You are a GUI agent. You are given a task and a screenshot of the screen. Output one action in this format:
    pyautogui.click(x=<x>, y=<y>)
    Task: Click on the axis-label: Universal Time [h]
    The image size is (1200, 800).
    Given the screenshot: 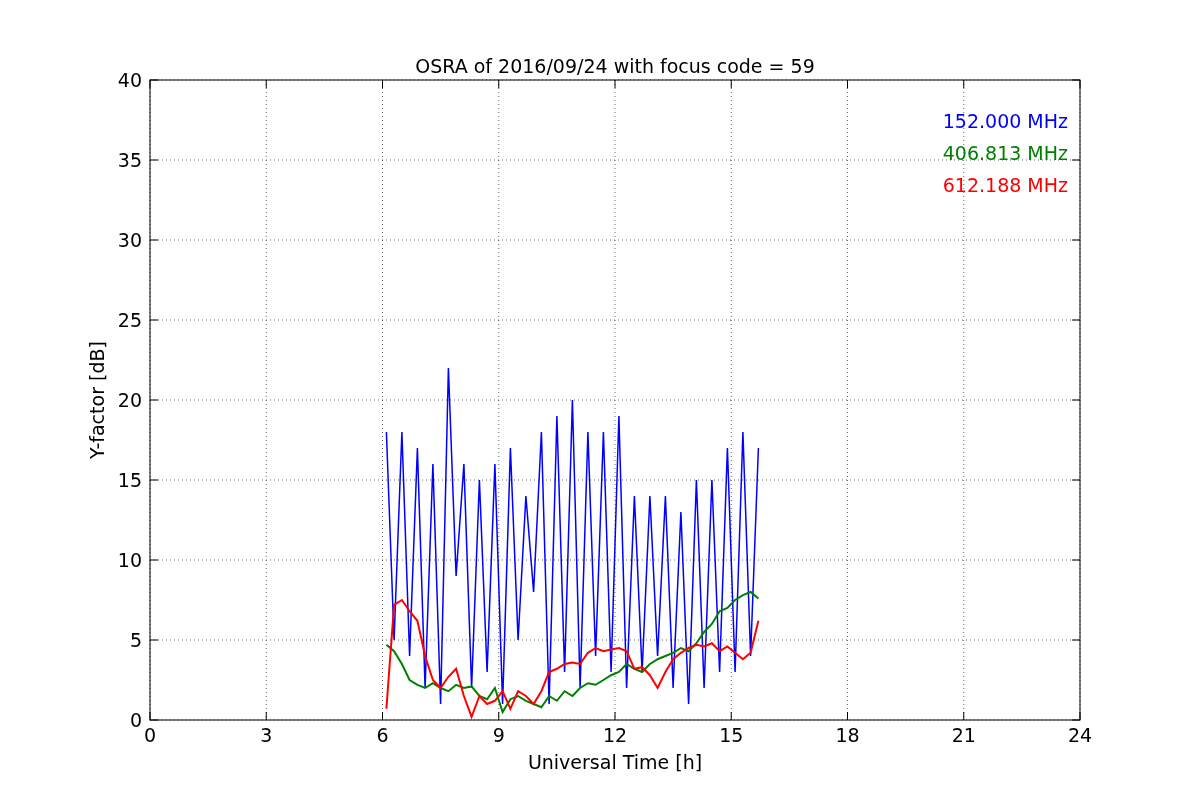 What is the action you would take?
    pyautogui.click(x=615, y=762)
    